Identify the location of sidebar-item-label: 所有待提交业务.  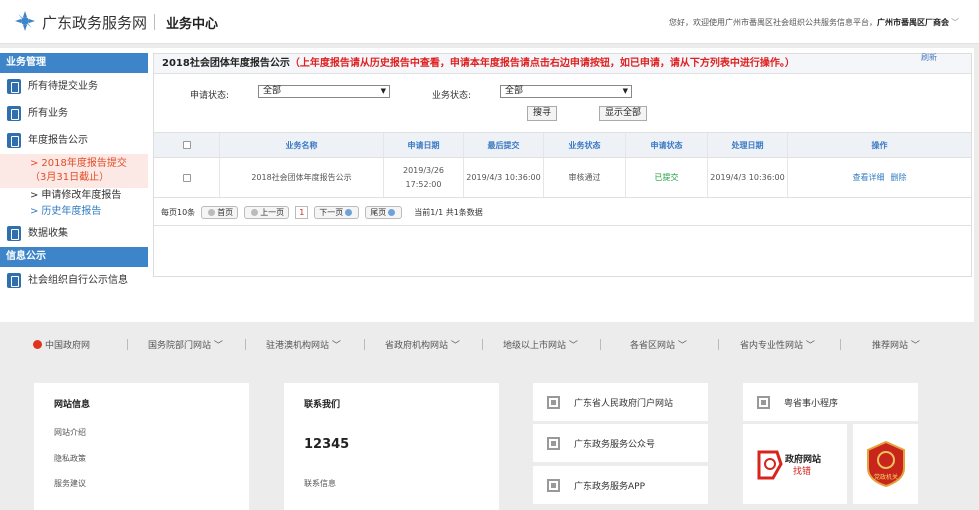
(63, 86).